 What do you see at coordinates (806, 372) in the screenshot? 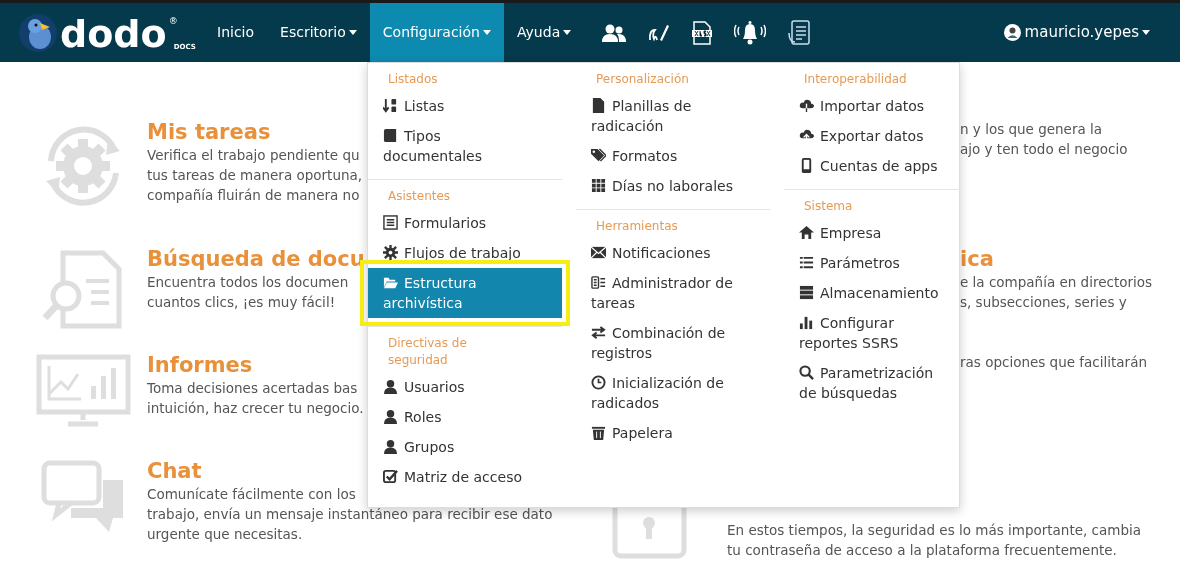
I see `search-icon` at bounding box center [806, 372].